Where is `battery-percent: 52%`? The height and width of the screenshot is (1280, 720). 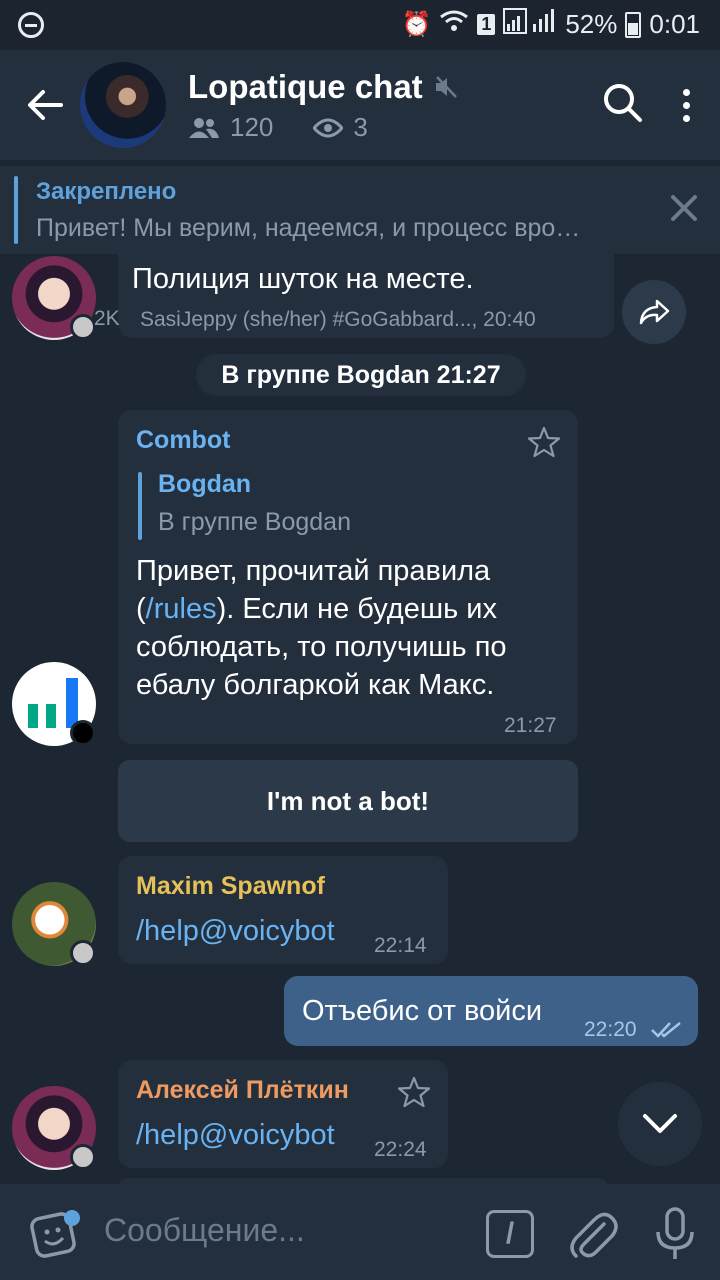 battery-percent: 52% is located at coordinates (591, 24).